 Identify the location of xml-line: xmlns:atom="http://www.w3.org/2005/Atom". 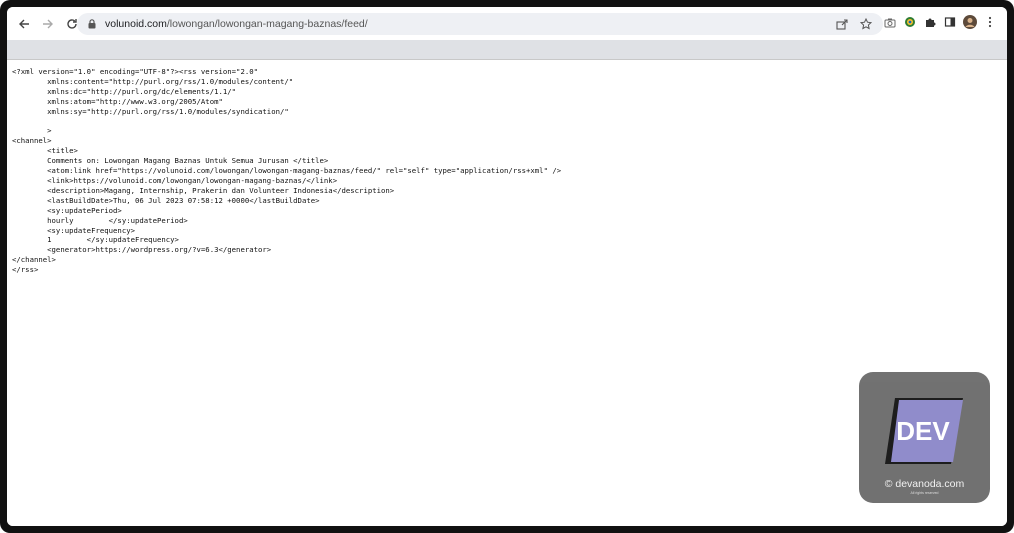
(135, 101).